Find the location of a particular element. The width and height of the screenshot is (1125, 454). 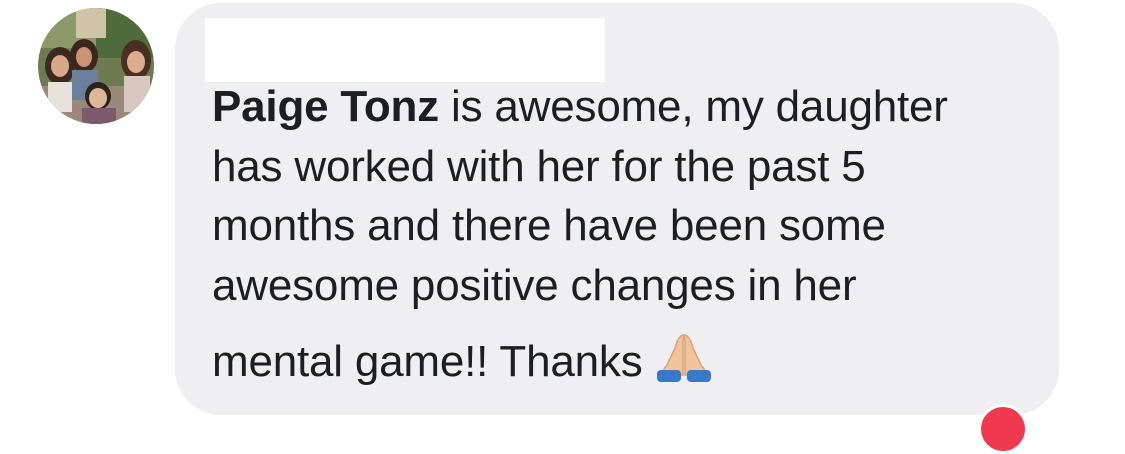

comment-line: months and there have been some is located at coordinates (549, 225).